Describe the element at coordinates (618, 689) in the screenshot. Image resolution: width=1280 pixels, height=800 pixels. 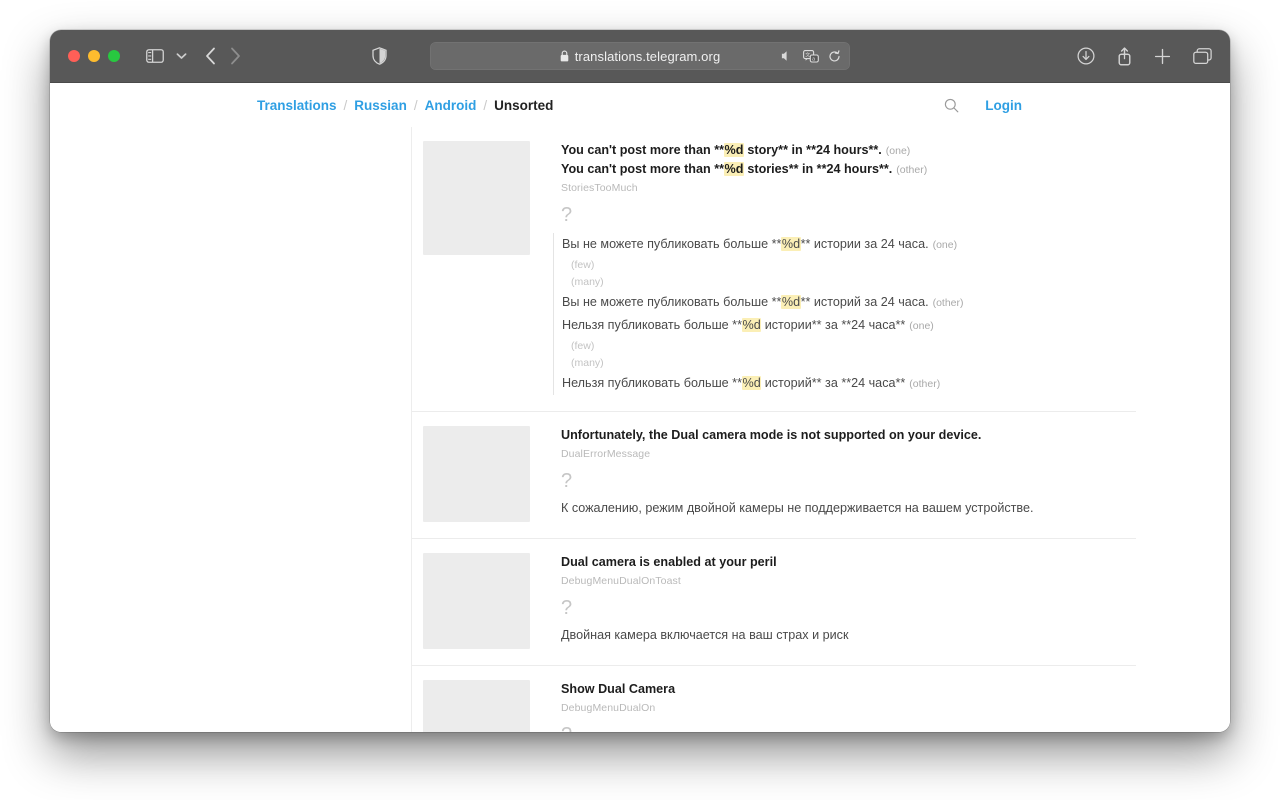
I see `source-string-line: Show Dual Camera` at that location.